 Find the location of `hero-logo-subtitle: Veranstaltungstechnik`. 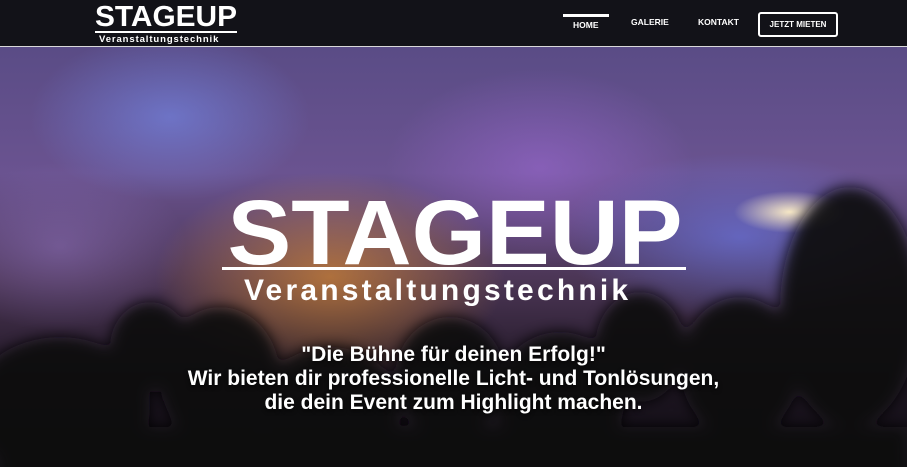

hero-logo-subtitle: Veranstaltungstechnik is located at coordinates (438, 290).